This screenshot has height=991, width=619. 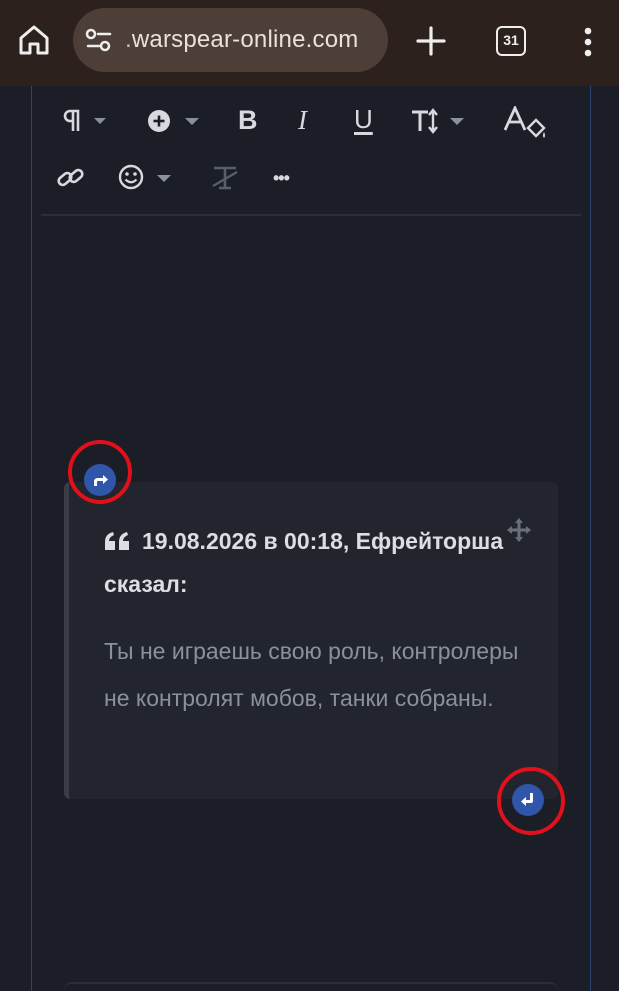 I want to click on next-block-edge, so click(x=311, y=986).